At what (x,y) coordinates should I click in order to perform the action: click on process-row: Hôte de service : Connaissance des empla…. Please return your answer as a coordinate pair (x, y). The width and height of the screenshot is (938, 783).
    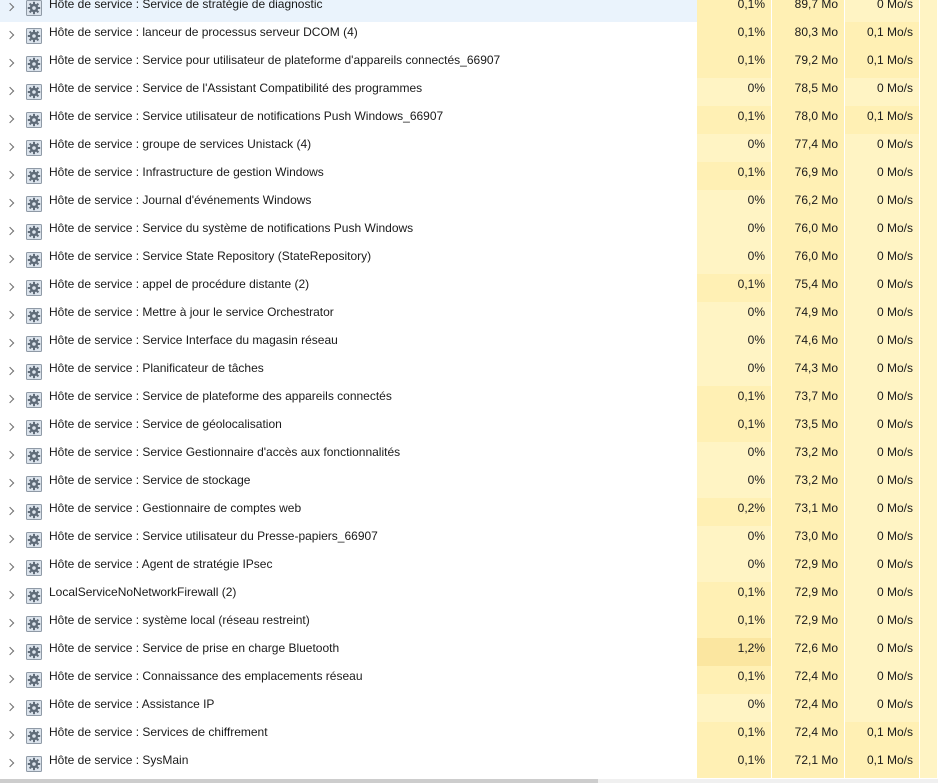
    Looking at the image, I should click on (469, 680).